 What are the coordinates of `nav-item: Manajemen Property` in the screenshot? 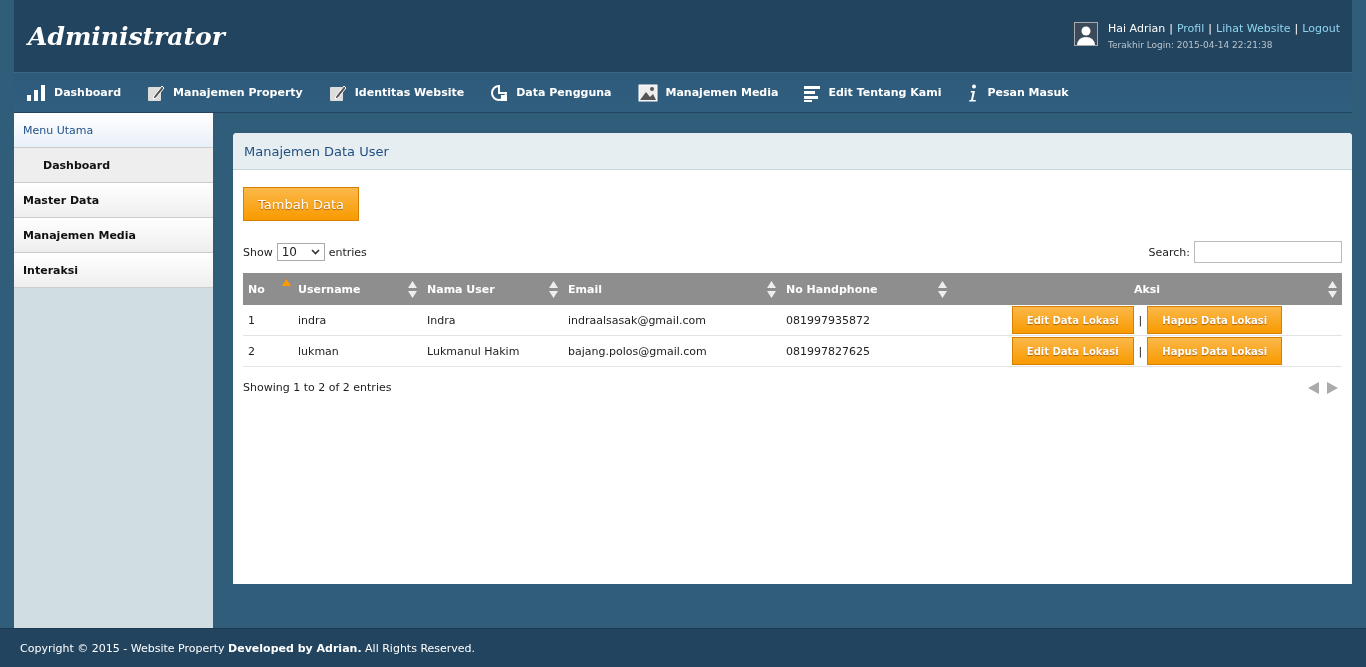 It's located at (225, 92).